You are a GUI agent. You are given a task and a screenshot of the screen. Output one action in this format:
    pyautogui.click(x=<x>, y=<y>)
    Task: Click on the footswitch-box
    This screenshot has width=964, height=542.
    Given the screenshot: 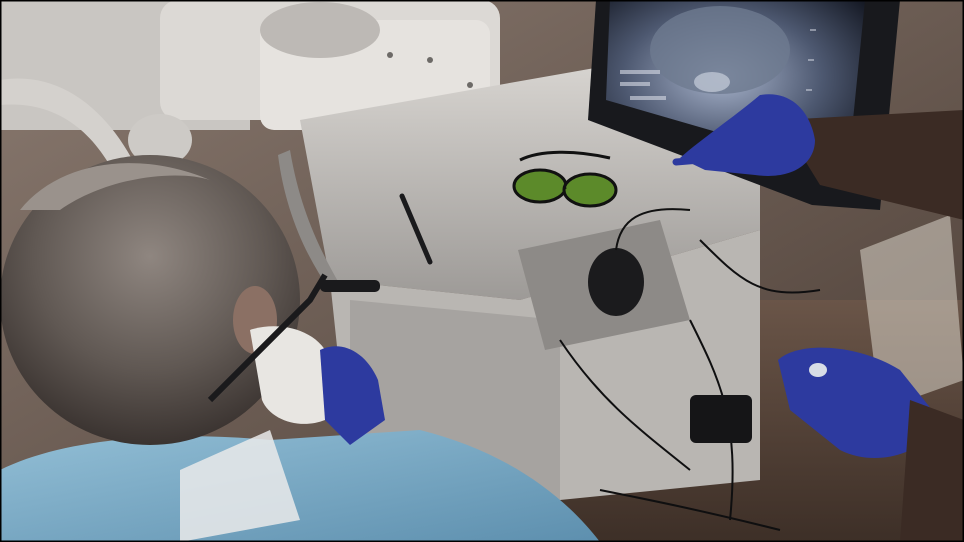 What is the action you would take?
    pyautogui.click(x=721, y=419)
    